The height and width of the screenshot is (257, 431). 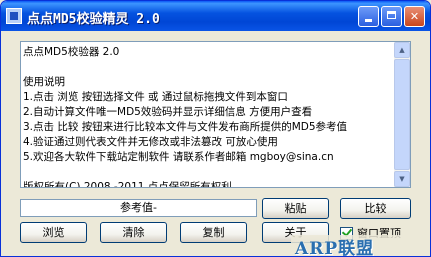 I want to click on info-line: 1.点击 浏览 按钮选择文件 或 通过鼠标拖拽文件到本窗口, so click(x=155, y=97).